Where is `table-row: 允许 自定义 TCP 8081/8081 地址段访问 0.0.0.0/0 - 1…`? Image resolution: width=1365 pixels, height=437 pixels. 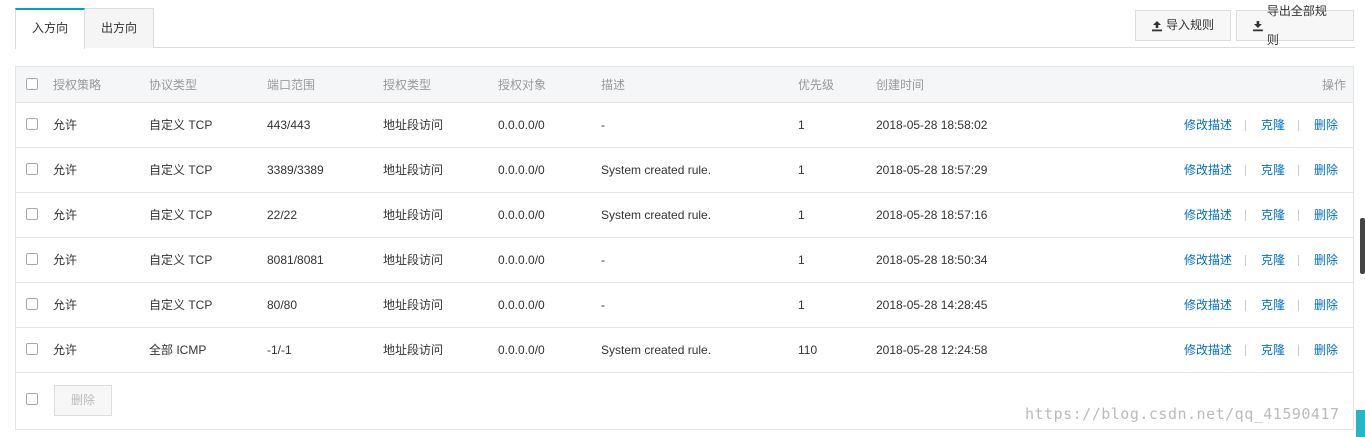
table-row: 允许 自定义 TCP 8081/8081 地址段访问 0.0.0.0/0 - 1… is located at coordinates (684, 260).